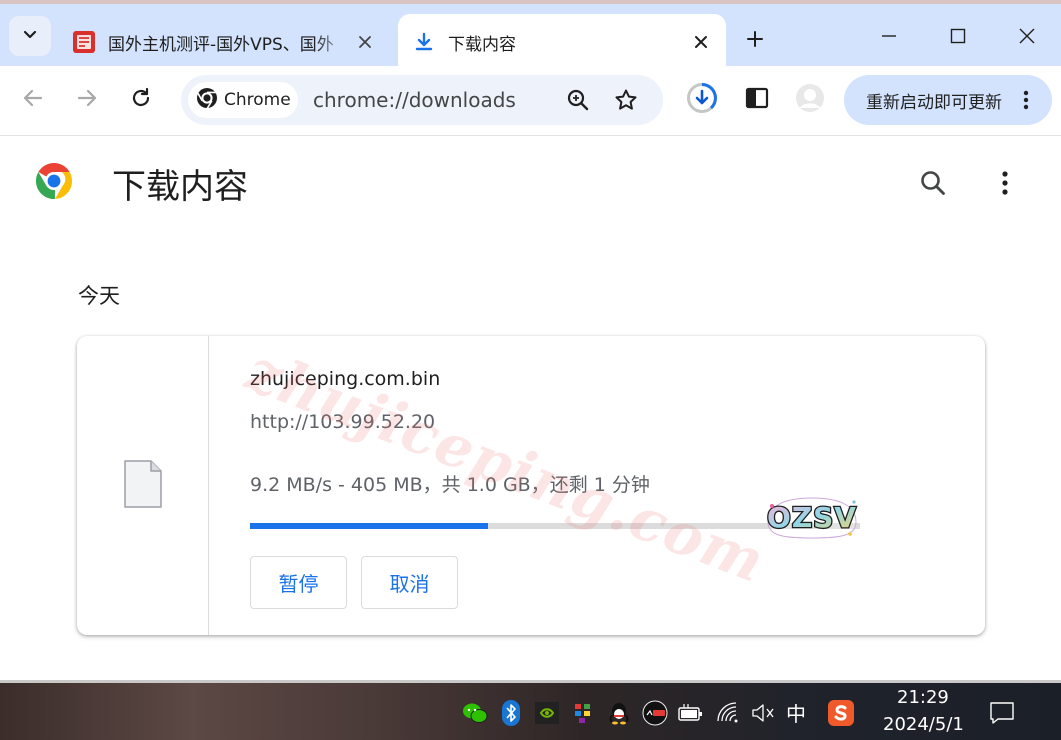 The height and width of the screenshot is (740, 1061). What do you see at coordinates (298, 582) in the screenshot?
I see `pause-button: 暂停` at bounding box center [298, 582].